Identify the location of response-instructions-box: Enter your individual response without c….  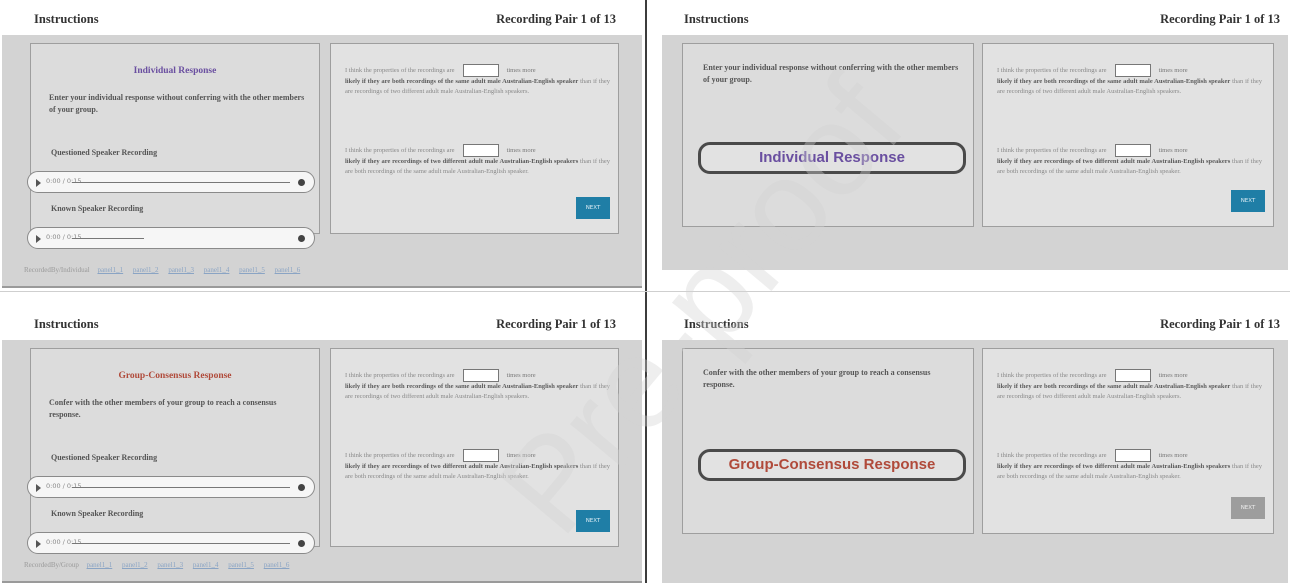
(828, 135).